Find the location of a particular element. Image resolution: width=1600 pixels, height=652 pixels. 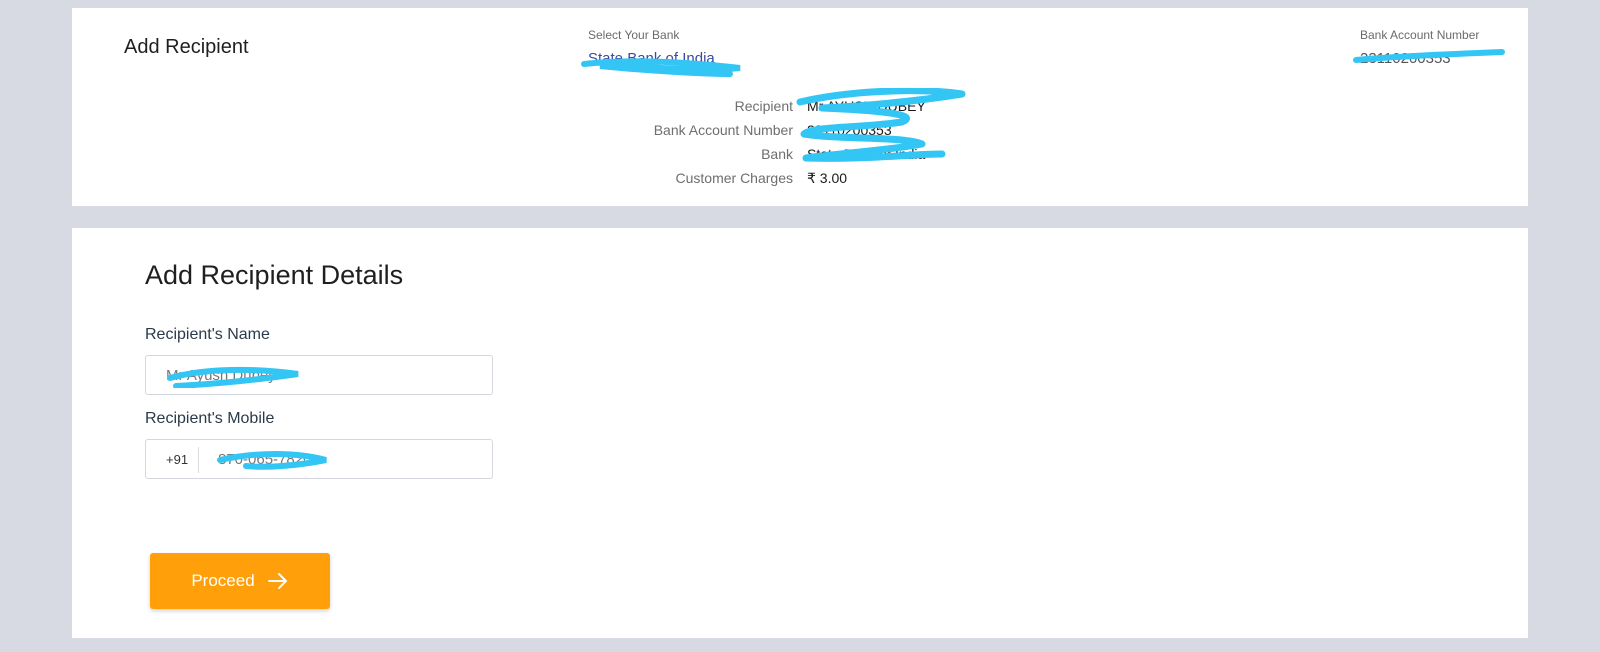

detail-row-charges: Customer Charges ₹ 3.00 is located at coordinates (800, 181).